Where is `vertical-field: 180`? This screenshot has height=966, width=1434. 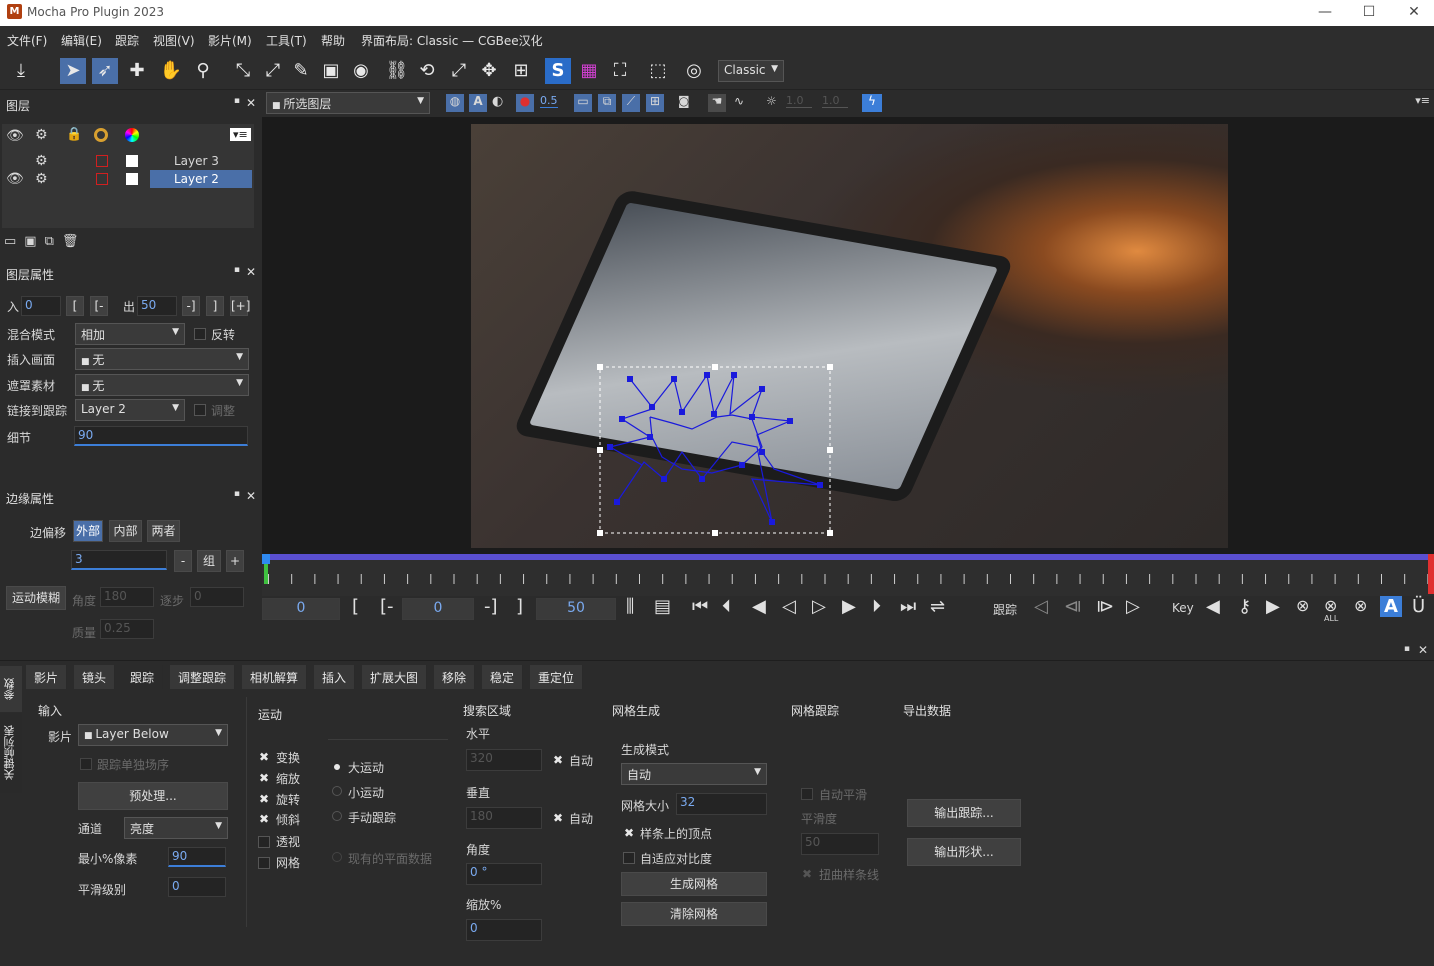 vertical-field: 180 is located at coordinates (504, 818).